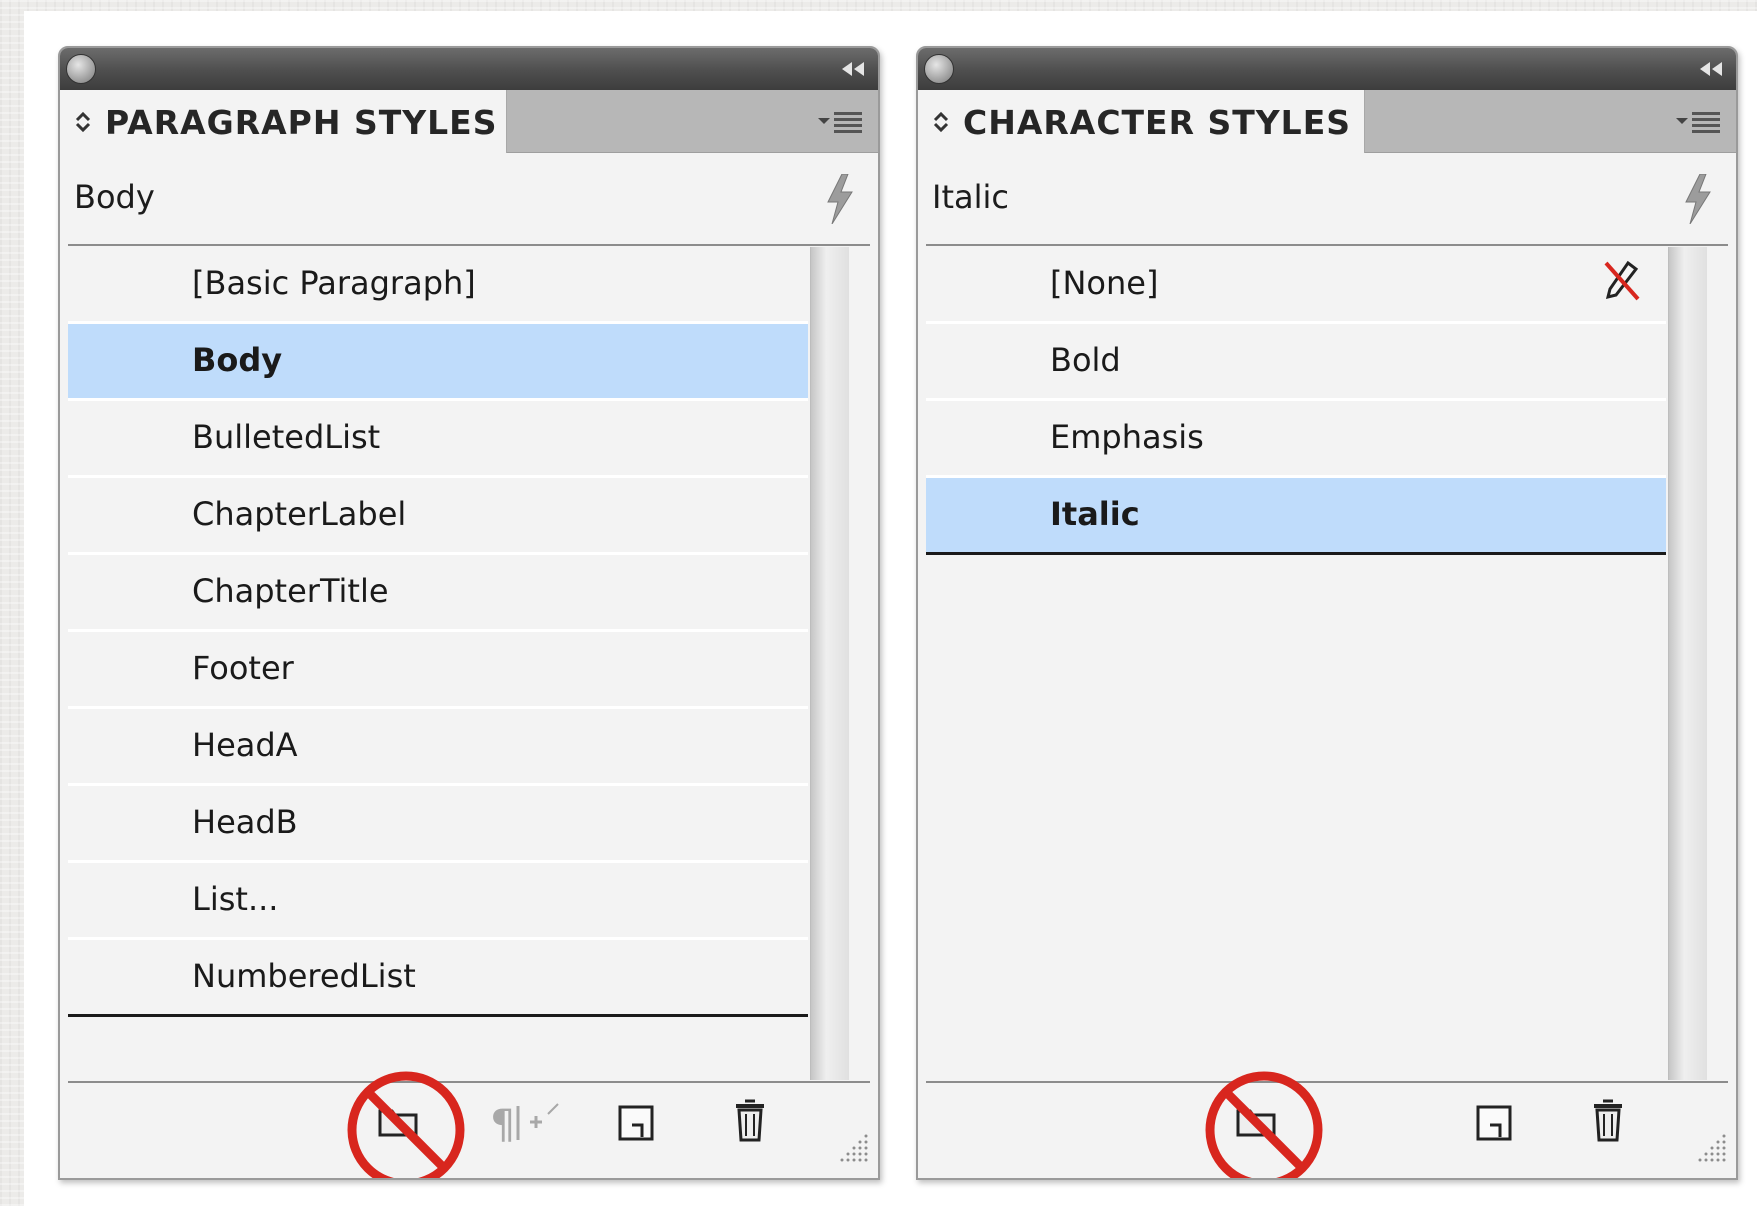  Describe the element at coordinates (438, 593) in the screenshot. I see `list-item: ChapterTitle` at that location.